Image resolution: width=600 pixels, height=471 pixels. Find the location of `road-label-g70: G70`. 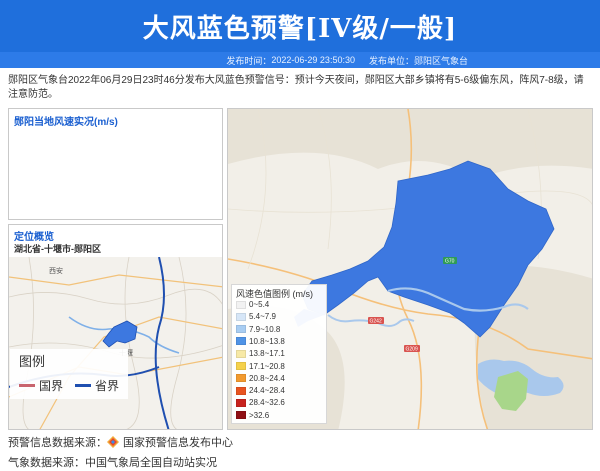

road-label-g70: G70 is located at coordinates (450, 262).